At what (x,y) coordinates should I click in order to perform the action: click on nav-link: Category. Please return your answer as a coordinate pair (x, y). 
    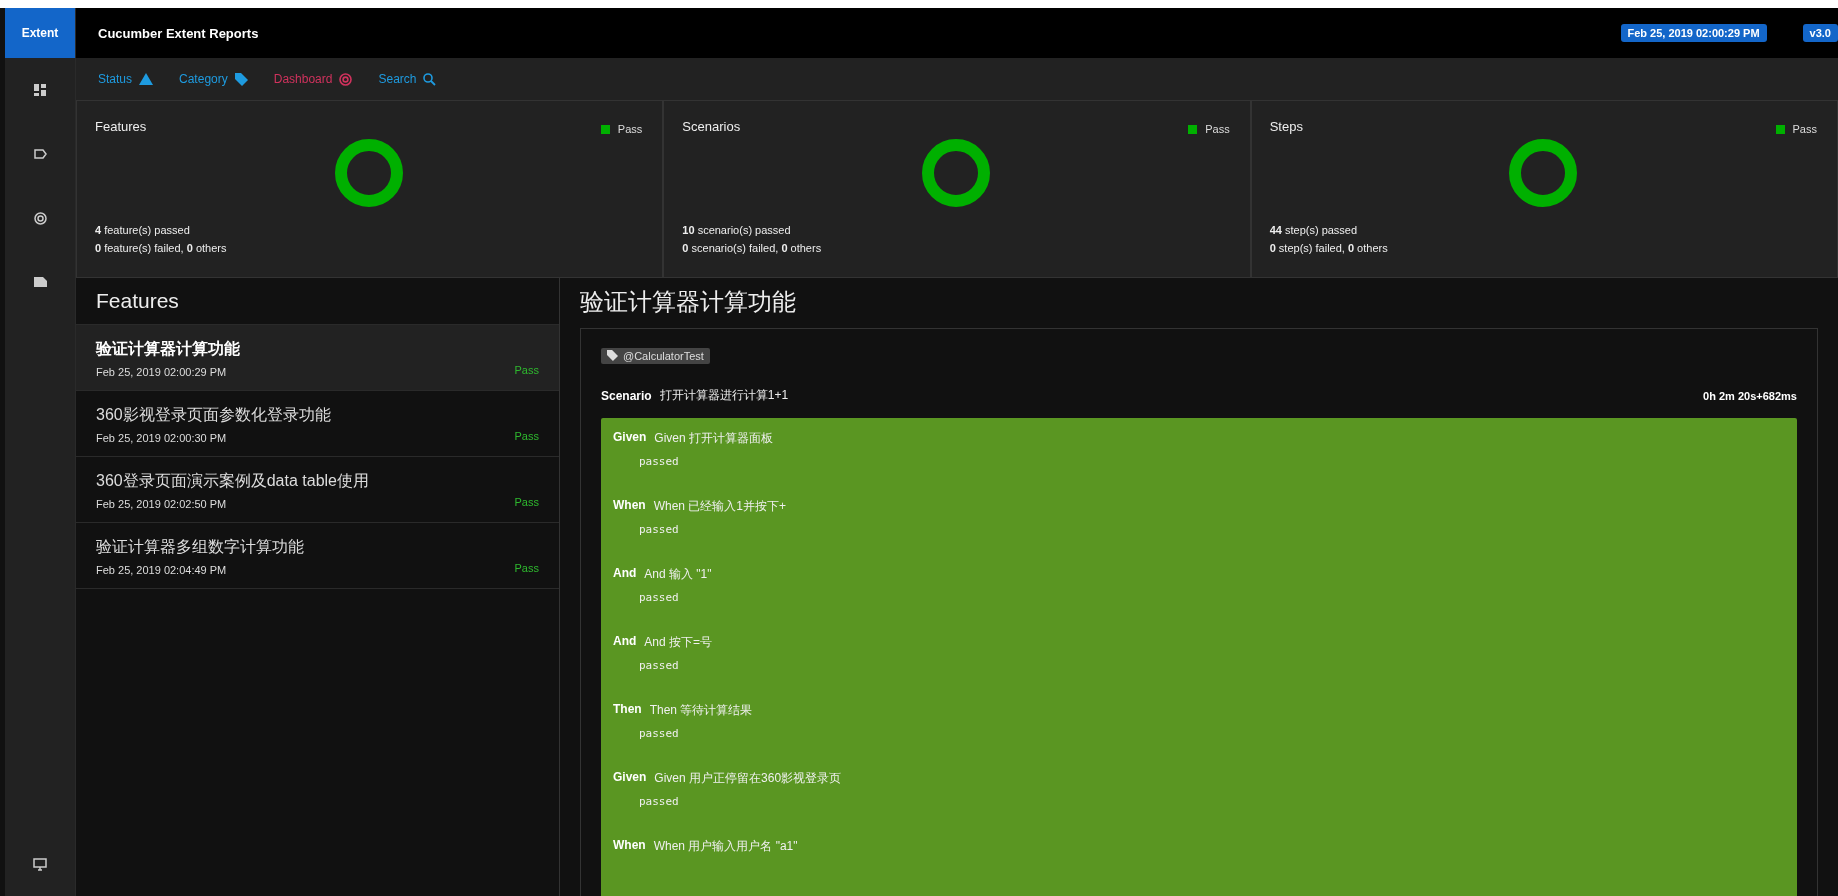
    Looking at the image, I should click on (213, 79).